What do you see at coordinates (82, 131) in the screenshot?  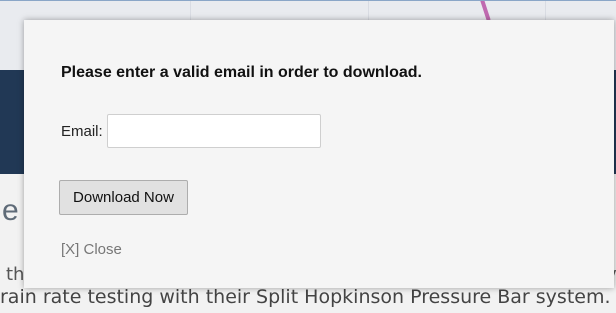 I see `email-label: Email:` at bounding box center [82, 131].